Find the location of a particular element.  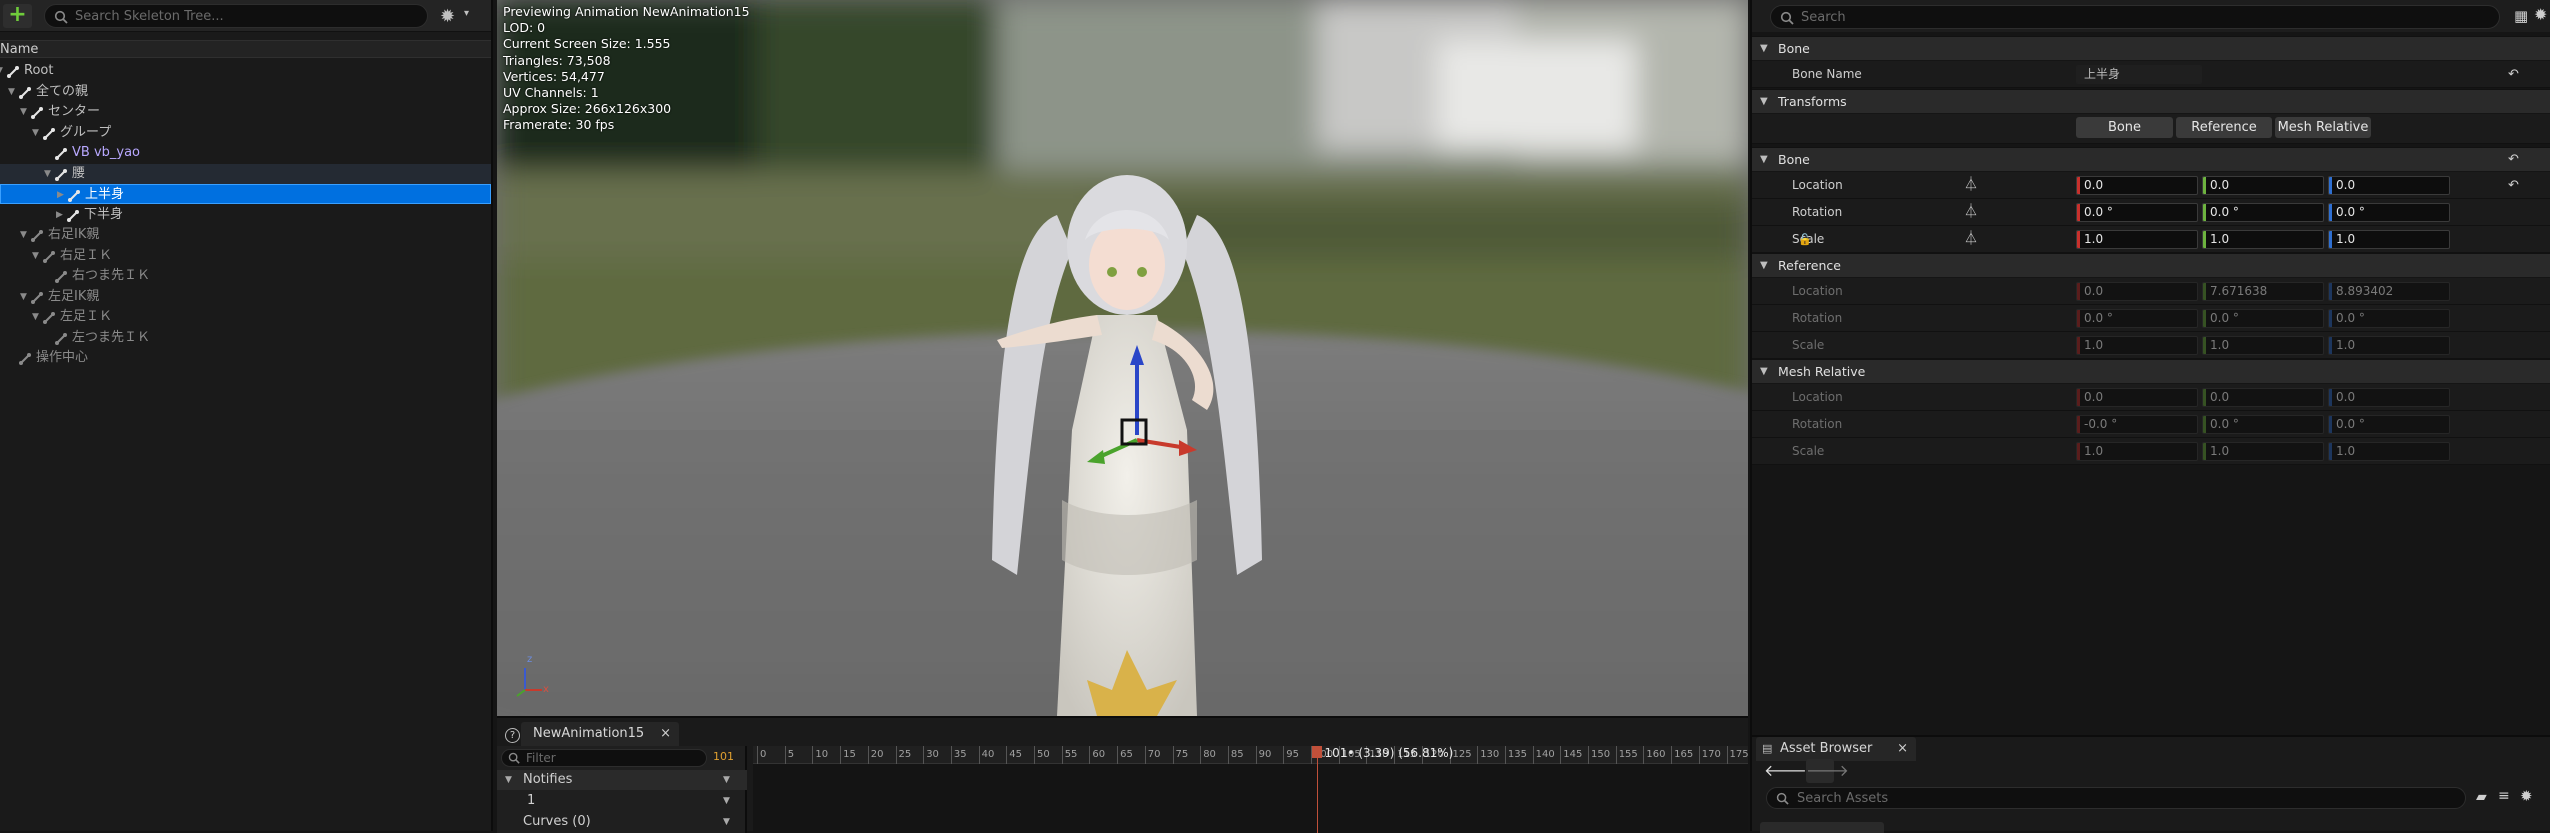

group-bone: ▼ Bone ↶ is located at coordinates (2151, 159).